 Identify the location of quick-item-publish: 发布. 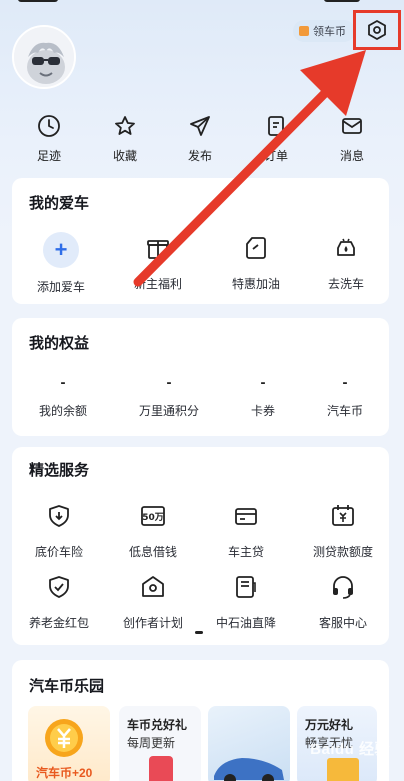
(200, 137).